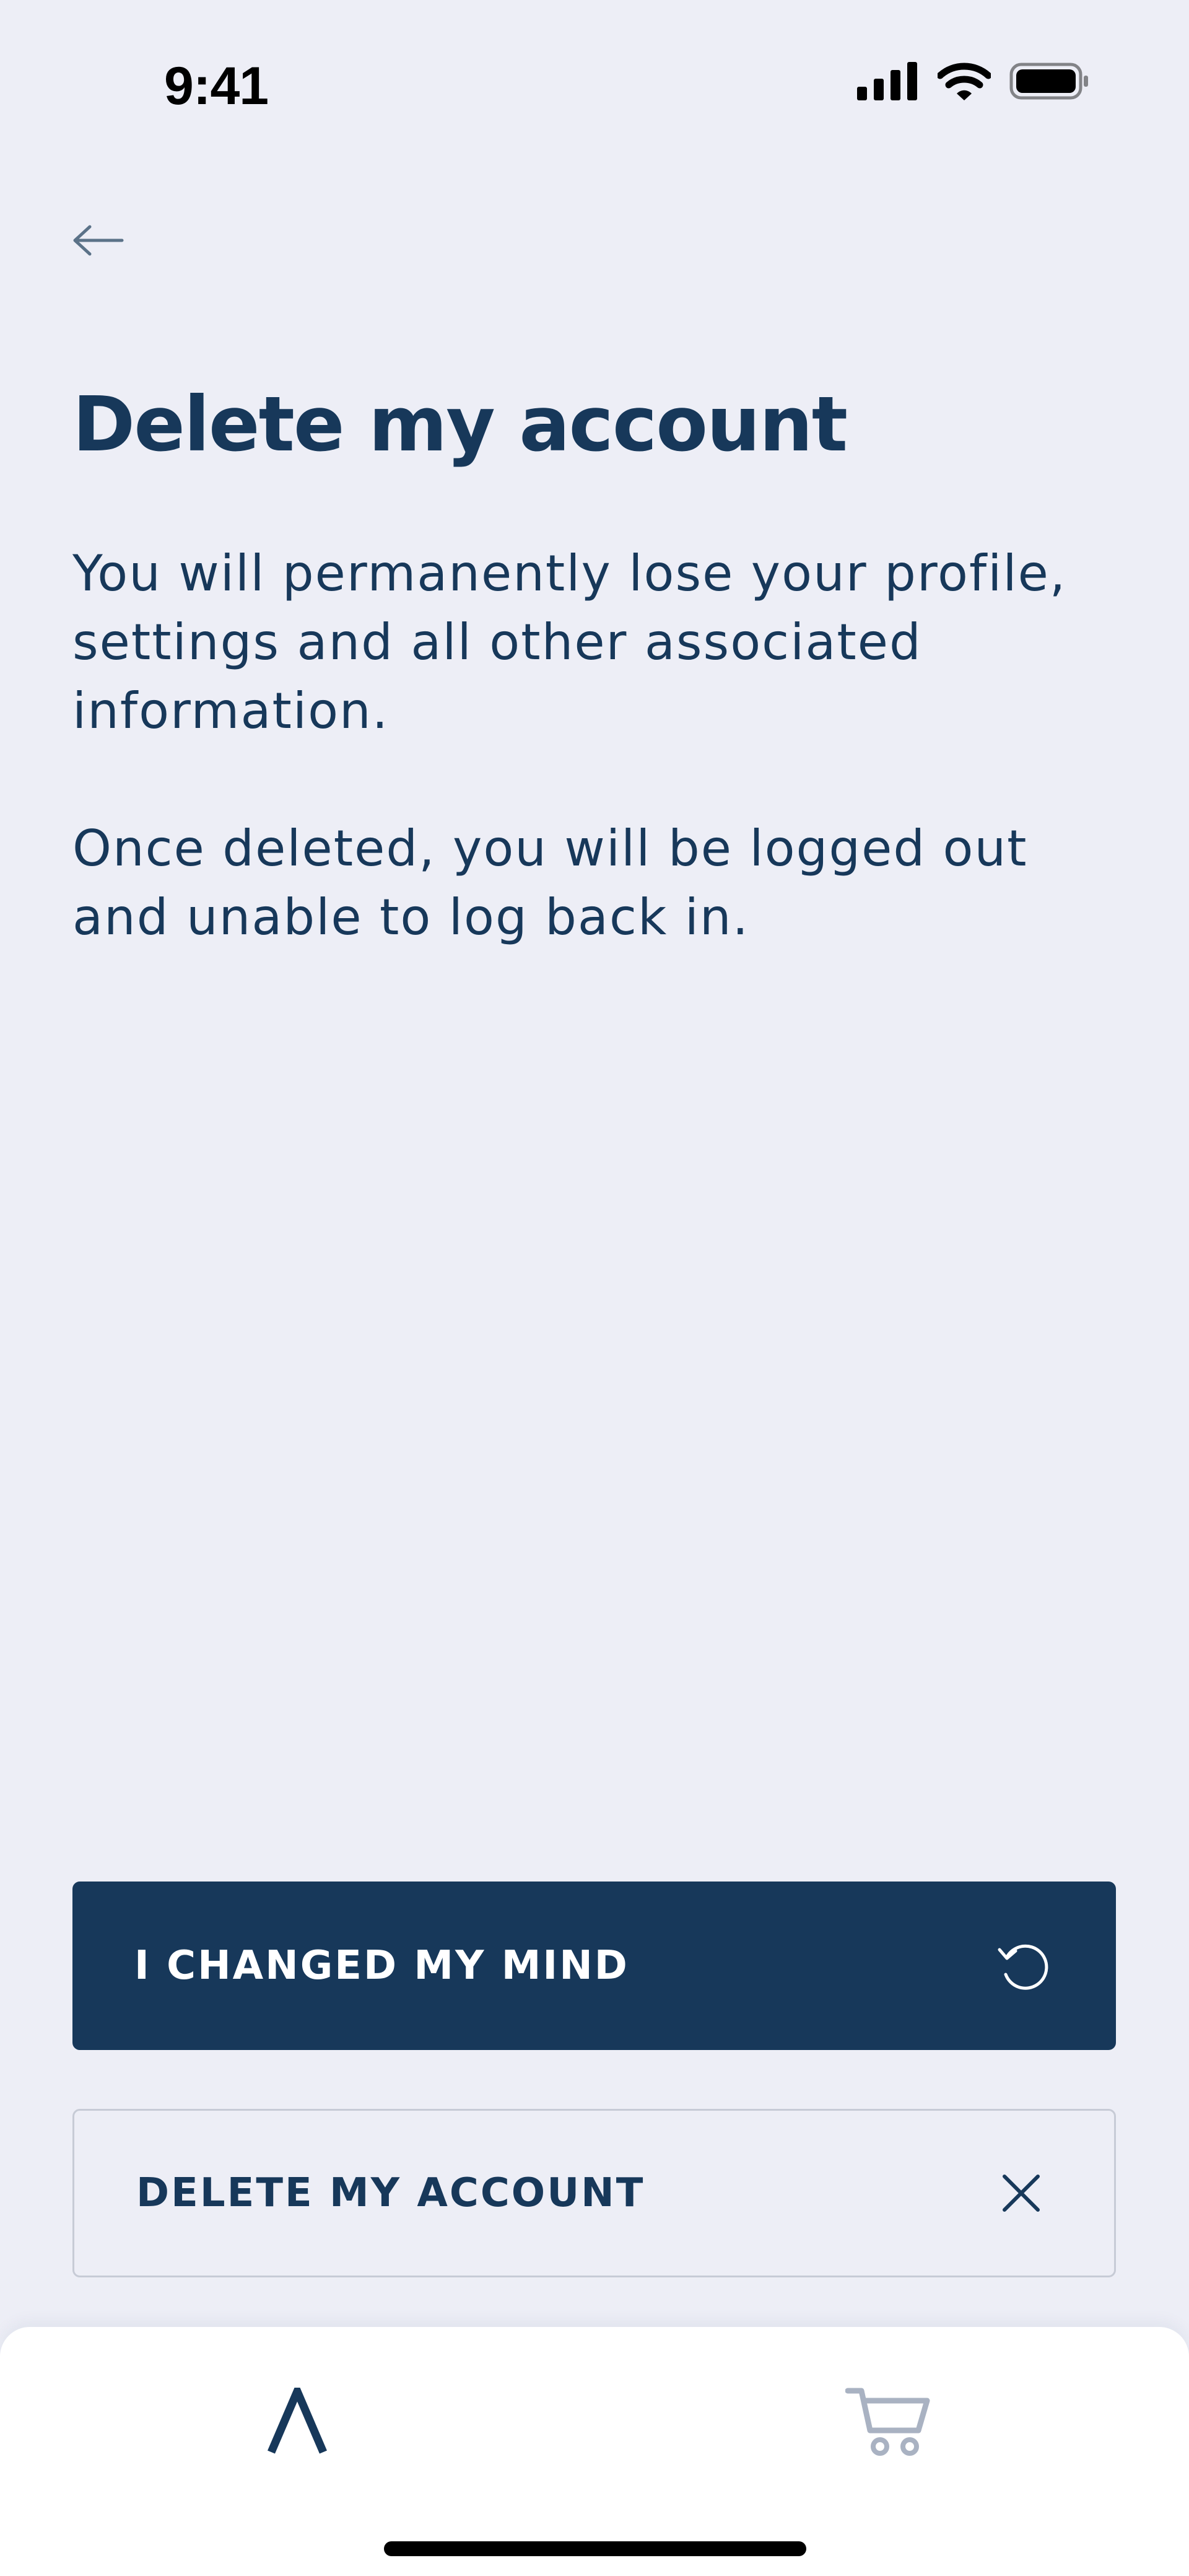 The image size is (1189, 2576). I want to click on status-icons, so click(973, 82).